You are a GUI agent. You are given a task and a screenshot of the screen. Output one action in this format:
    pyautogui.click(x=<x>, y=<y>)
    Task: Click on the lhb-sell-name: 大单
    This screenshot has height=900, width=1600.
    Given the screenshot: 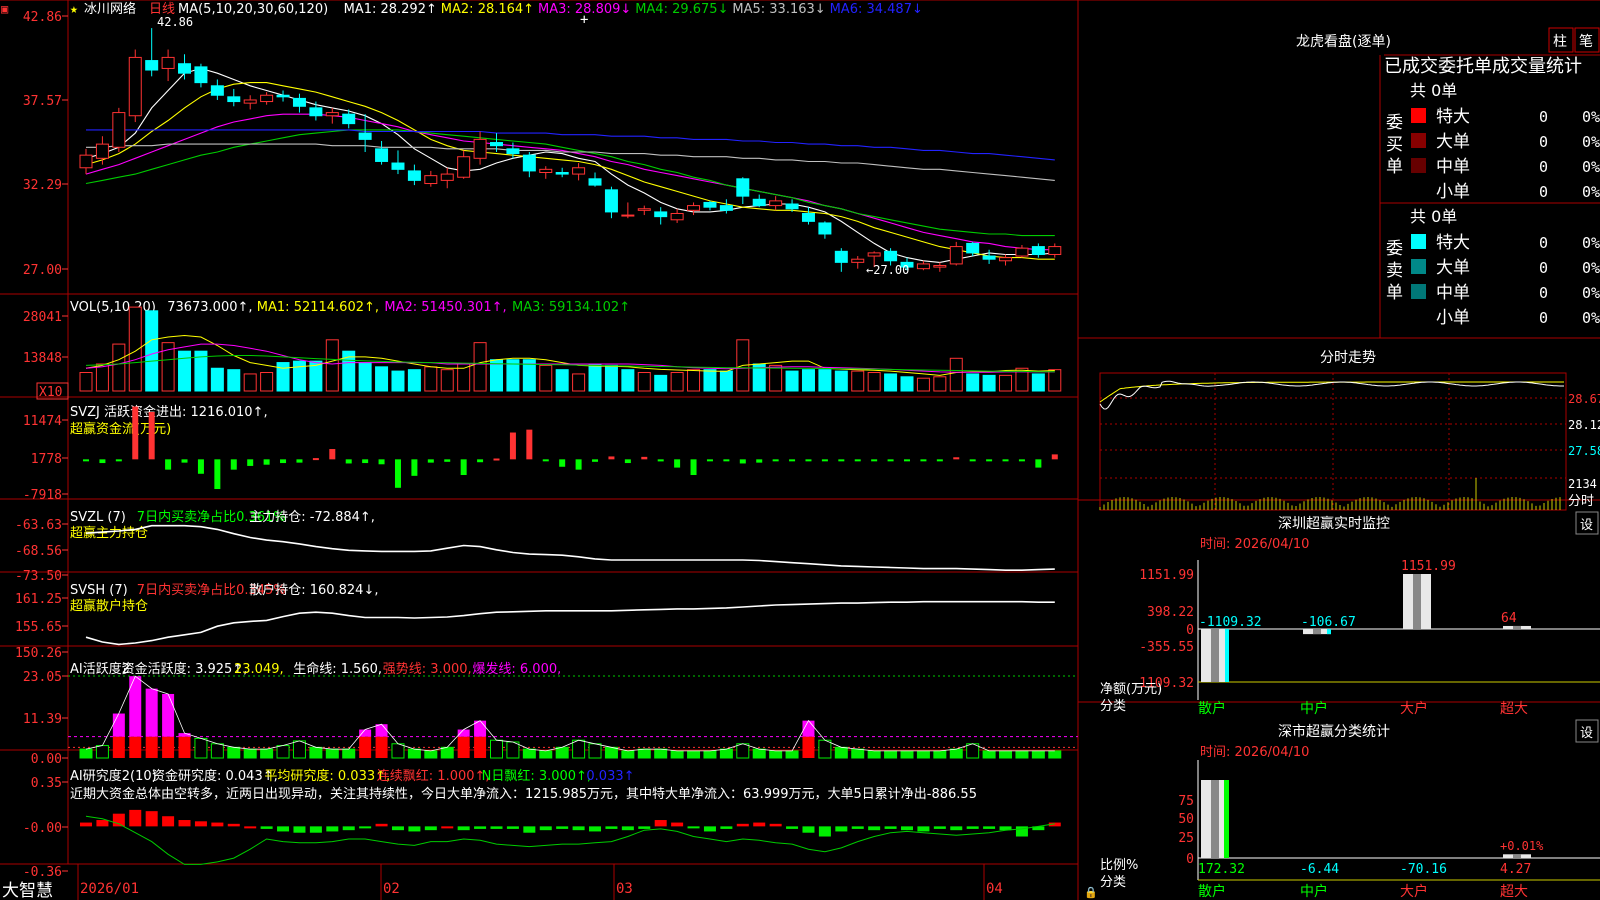 What is the action you would take?
    pyautogui.click(x=1453, y=268)
    